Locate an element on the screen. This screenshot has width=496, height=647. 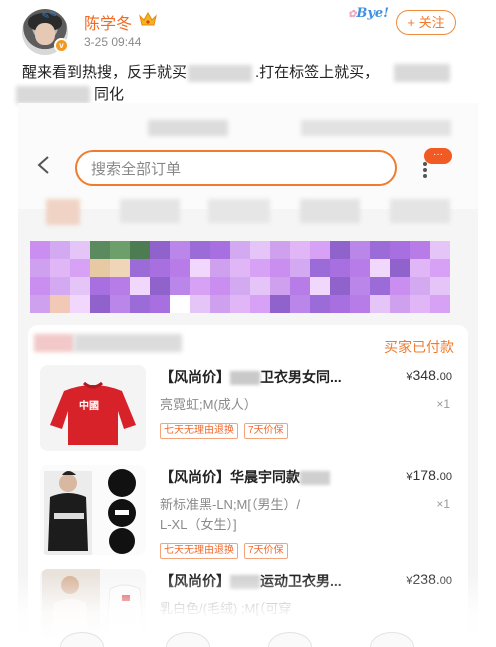
product-spec: 新标准黑-LN;M[（男生）/ L-XL（女生）] is located at coordinates (230, 515).